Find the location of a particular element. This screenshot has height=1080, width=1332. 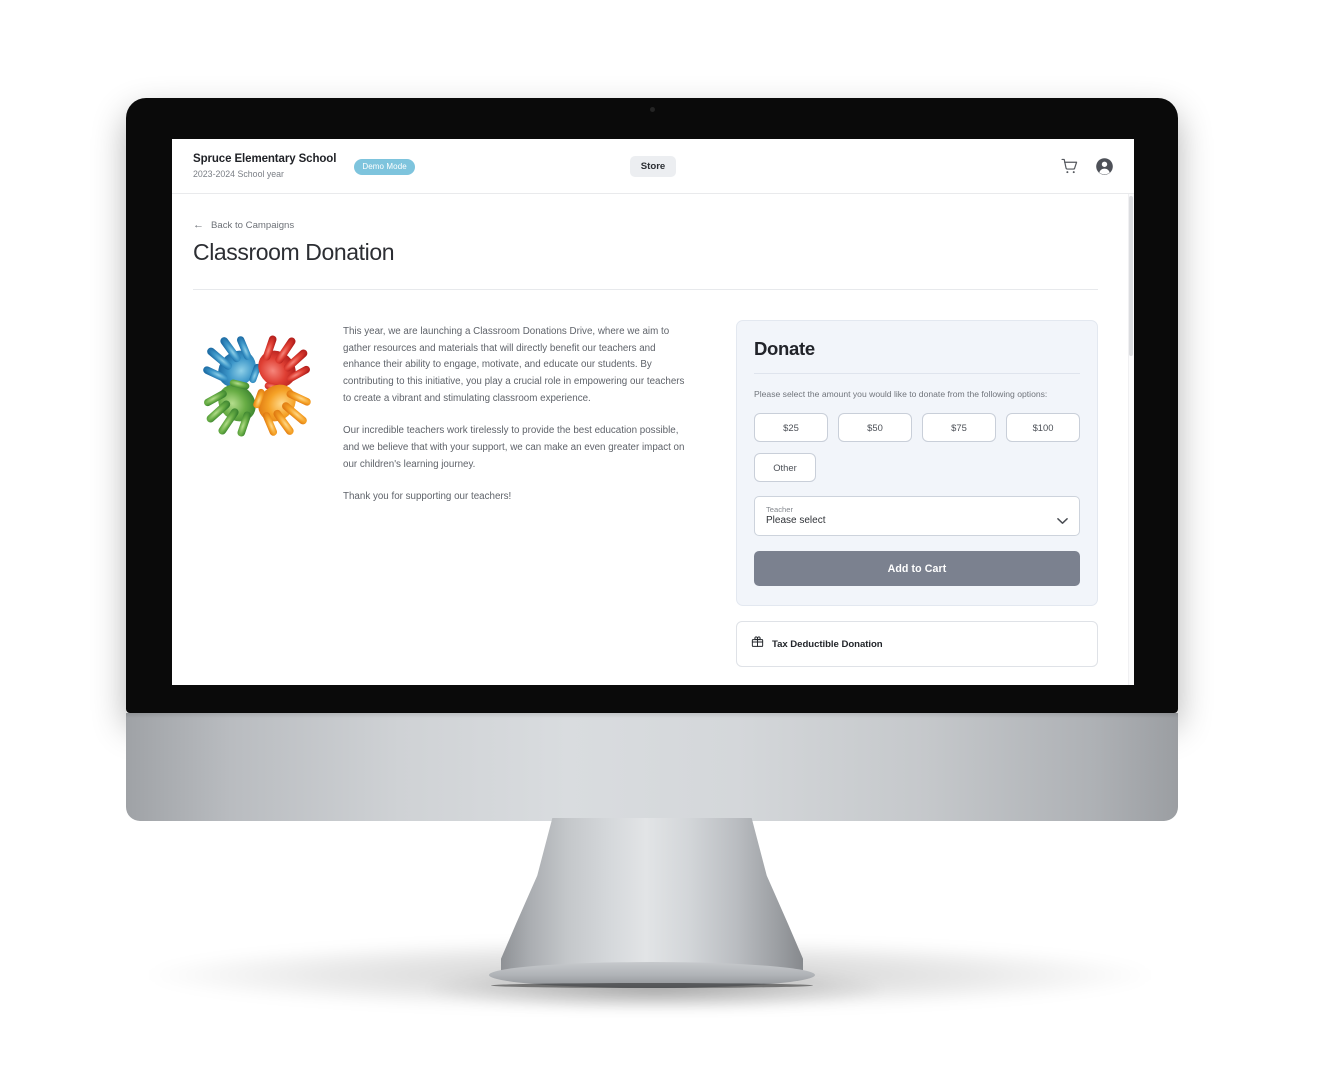

monitor-stand-neck is located at coordinates (652, 898).